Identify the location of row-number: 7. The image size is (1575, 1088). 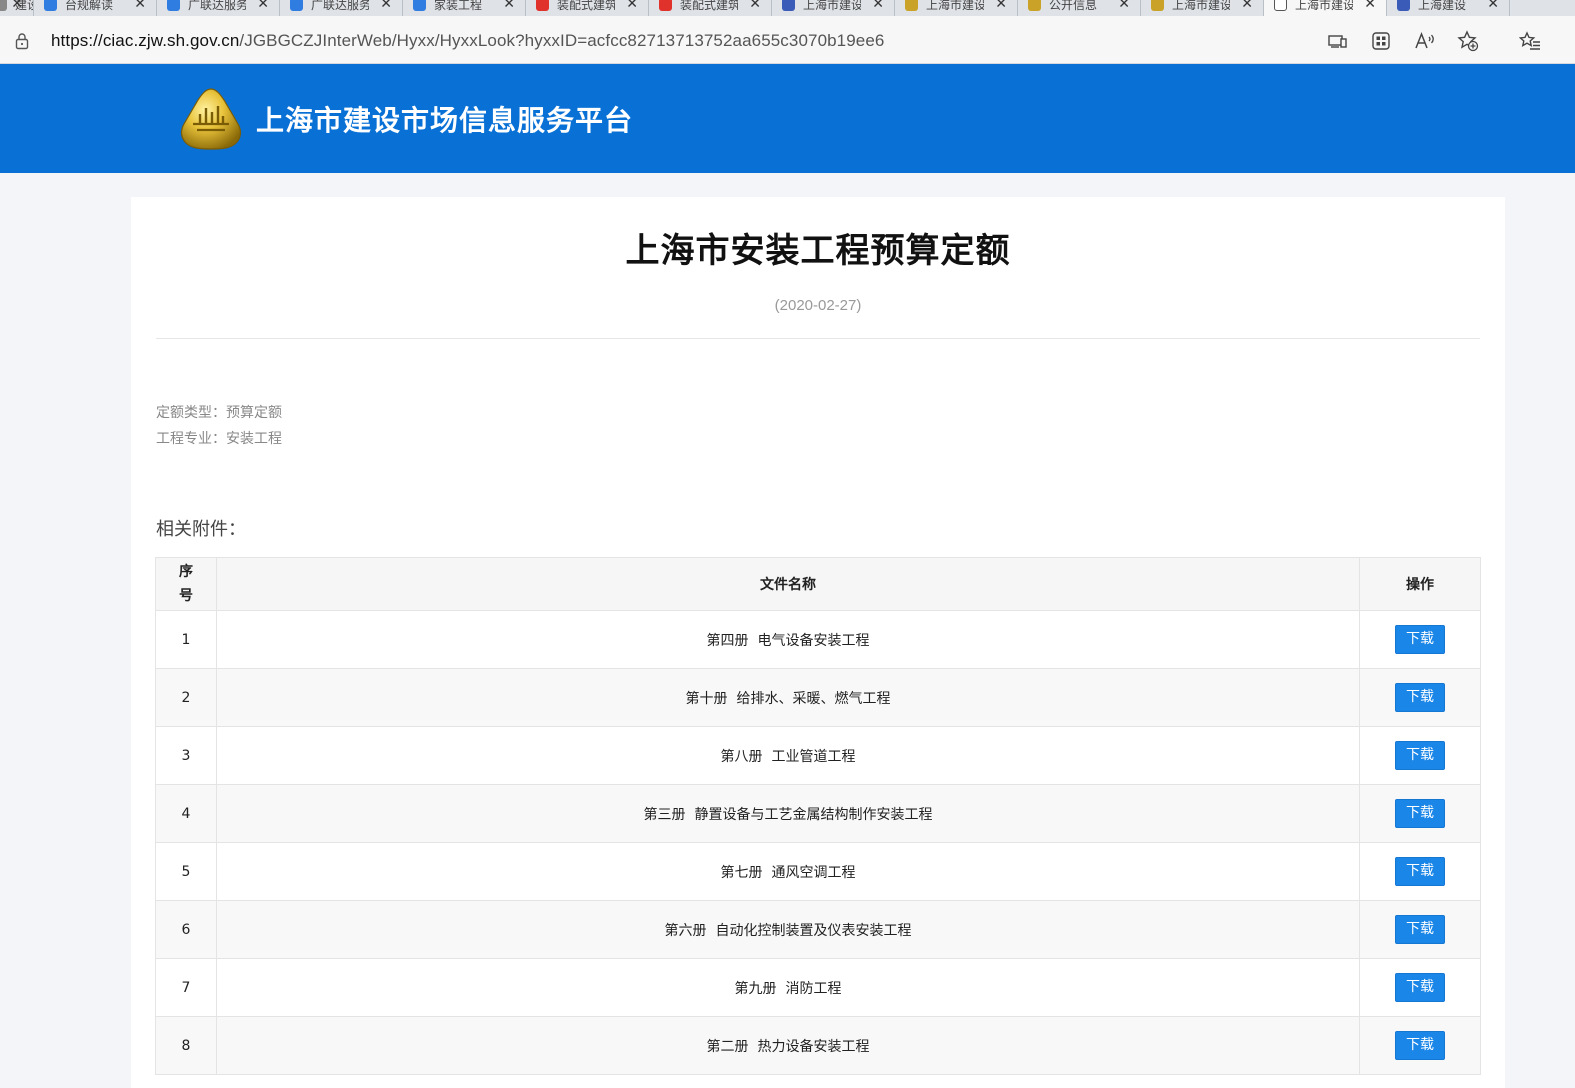
(186, 987).